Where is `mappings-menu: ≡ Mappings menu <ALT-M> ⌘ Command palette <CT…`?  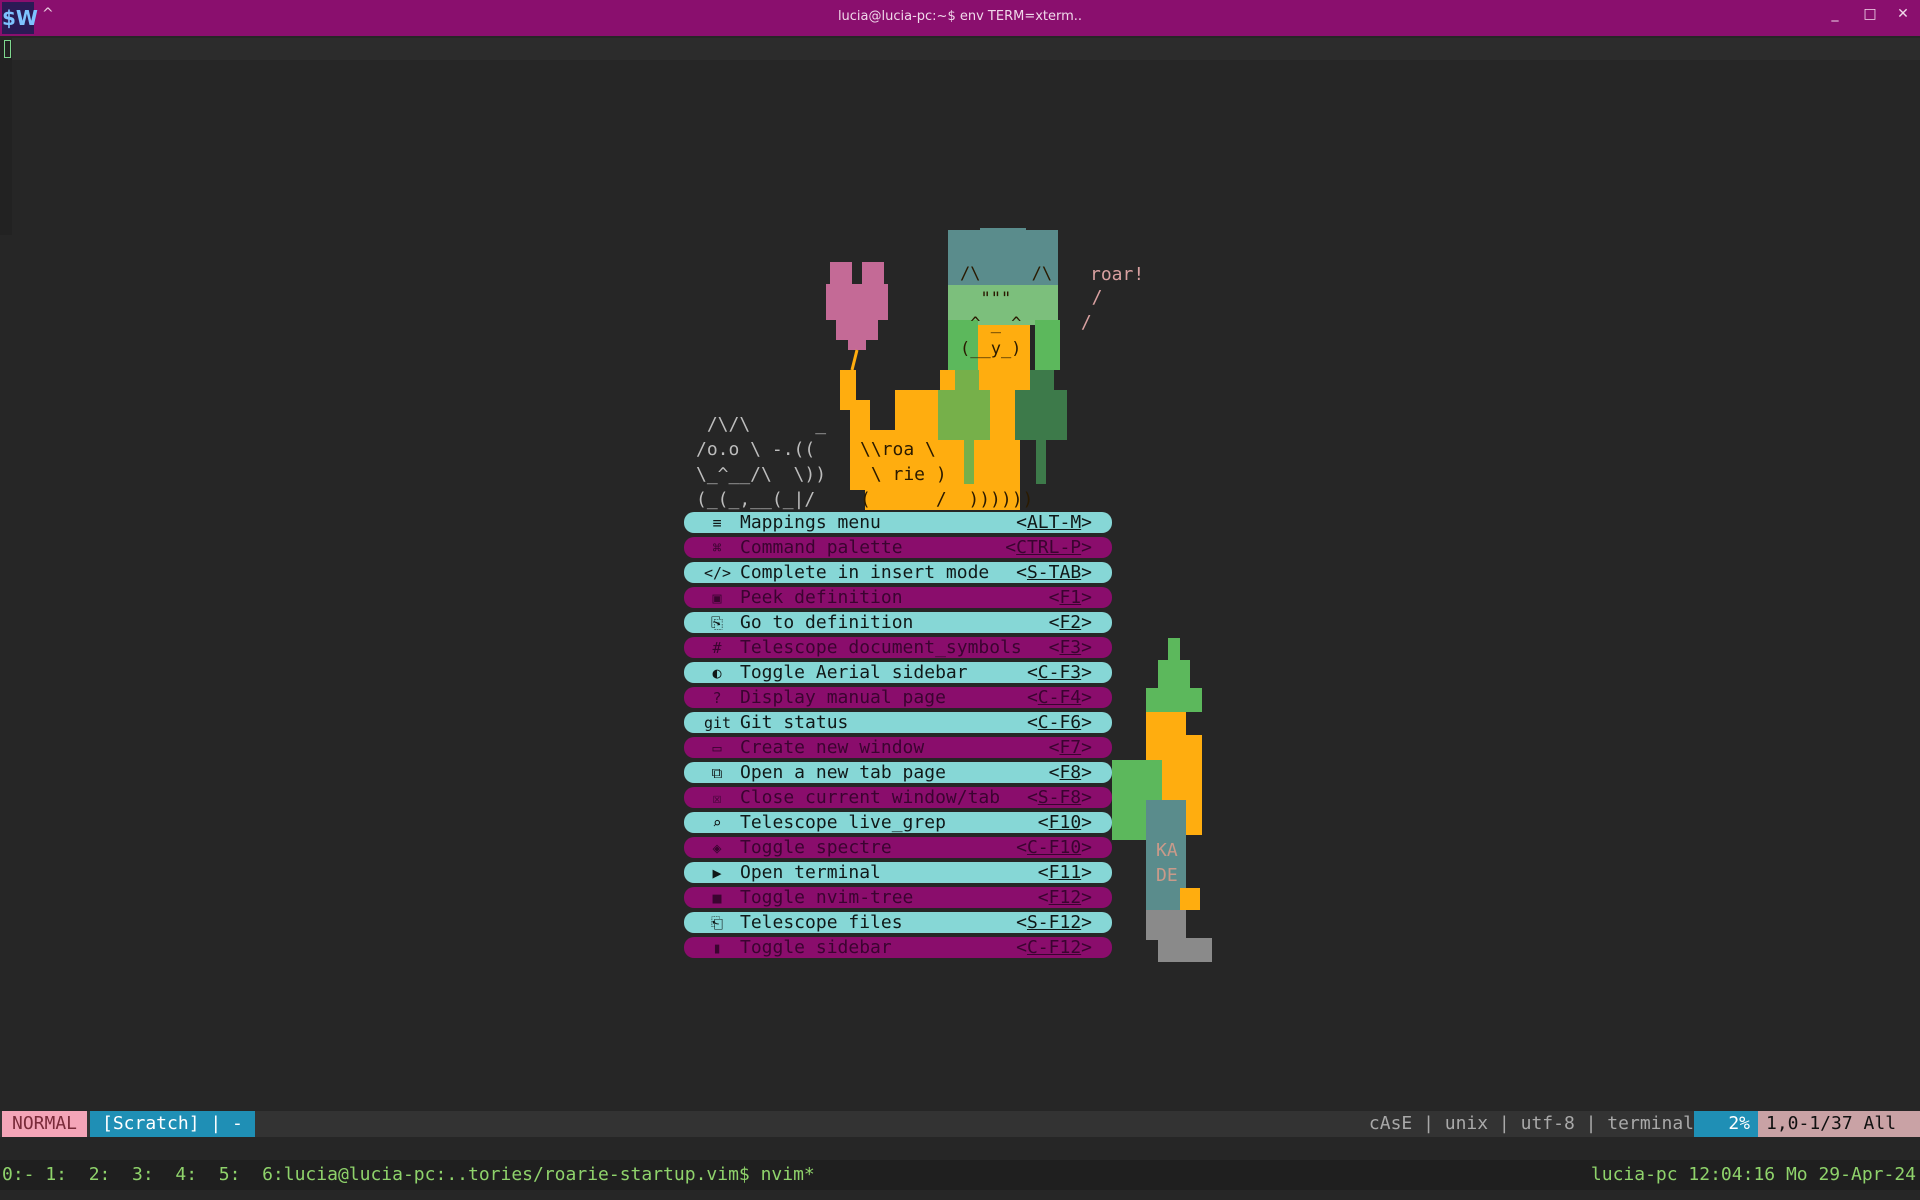 mappings-menu: ≡ Mappings menu <ALT-M> ⌘ Command palette <CT… is located at coordinates (898, 737).